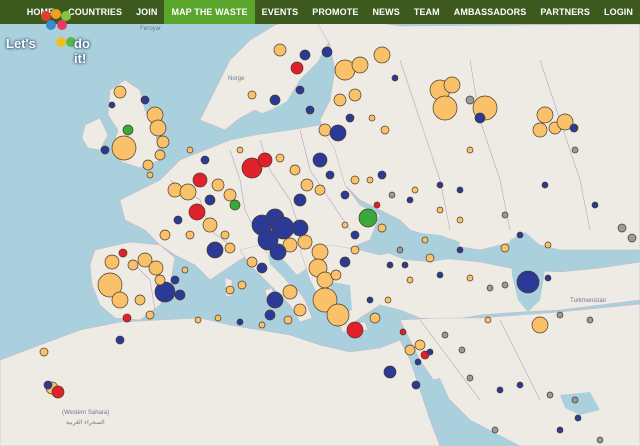  Describe the element at coordinates (565, 12) in the screenshot. I see `nav-partners: PARTNERS` at that location.